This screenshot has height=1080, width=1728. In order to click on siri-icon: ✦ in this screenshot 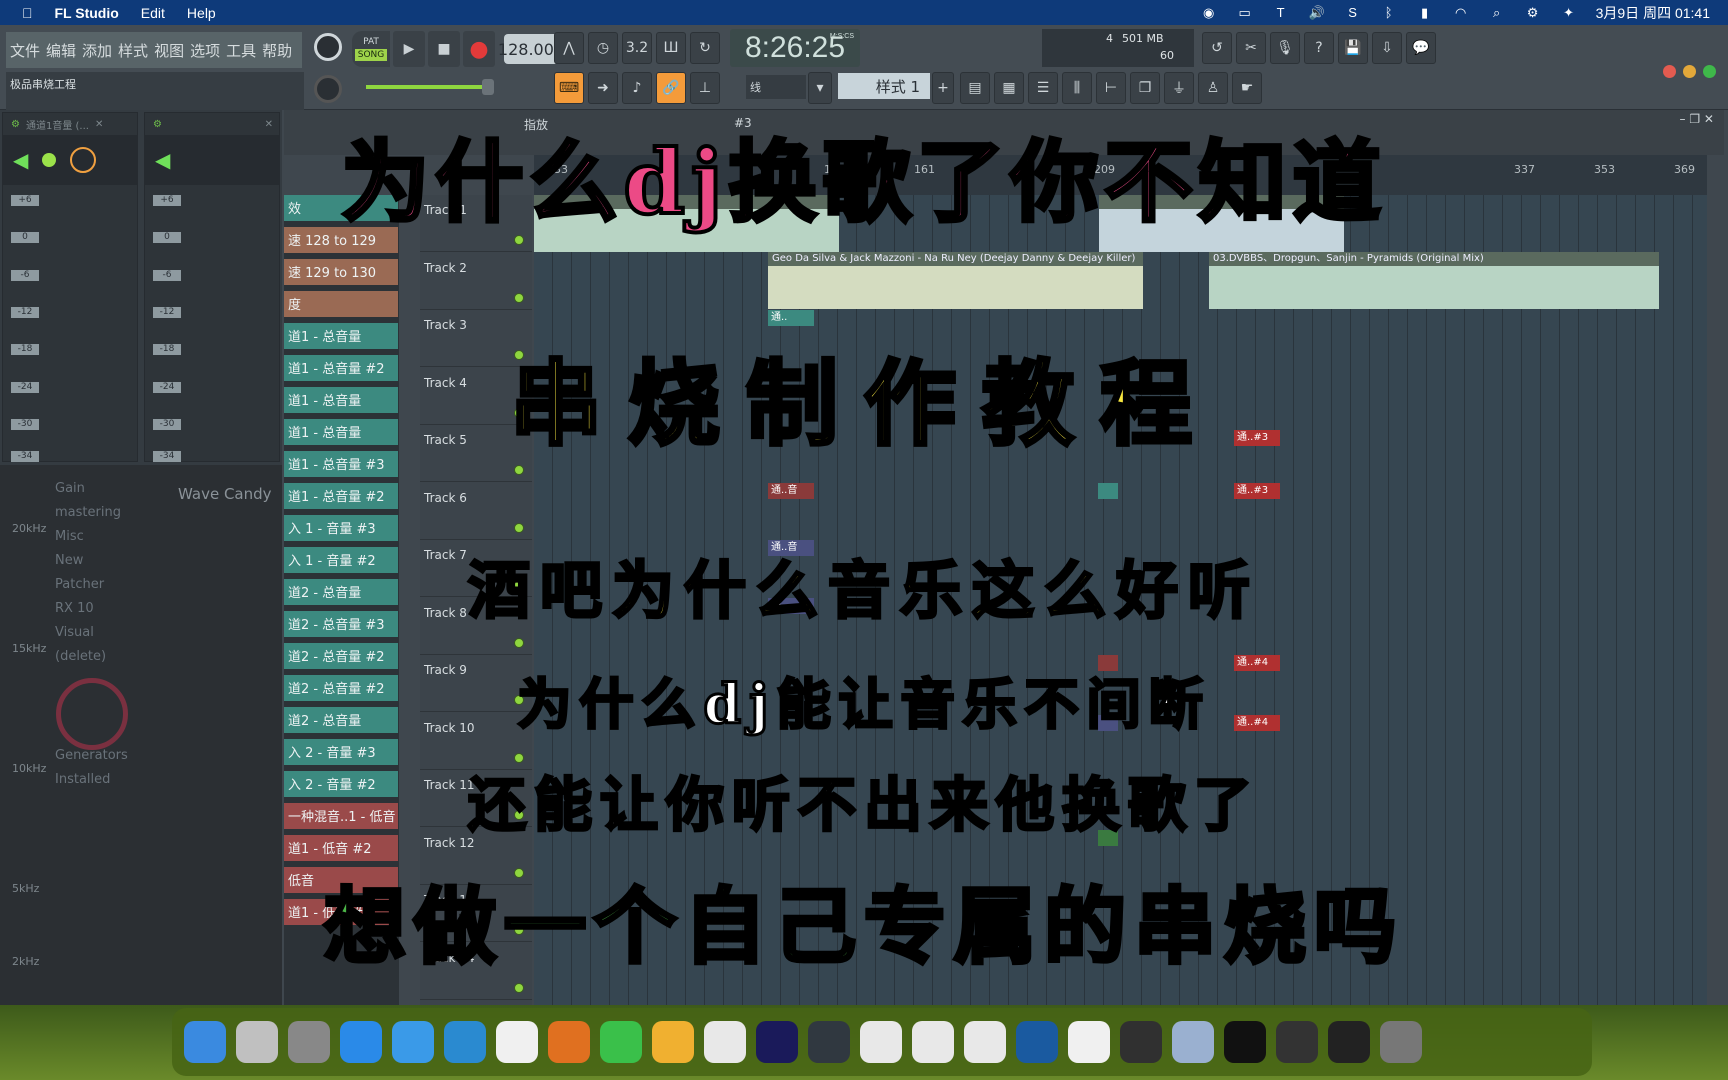, I will do `click(1569, 13)`.